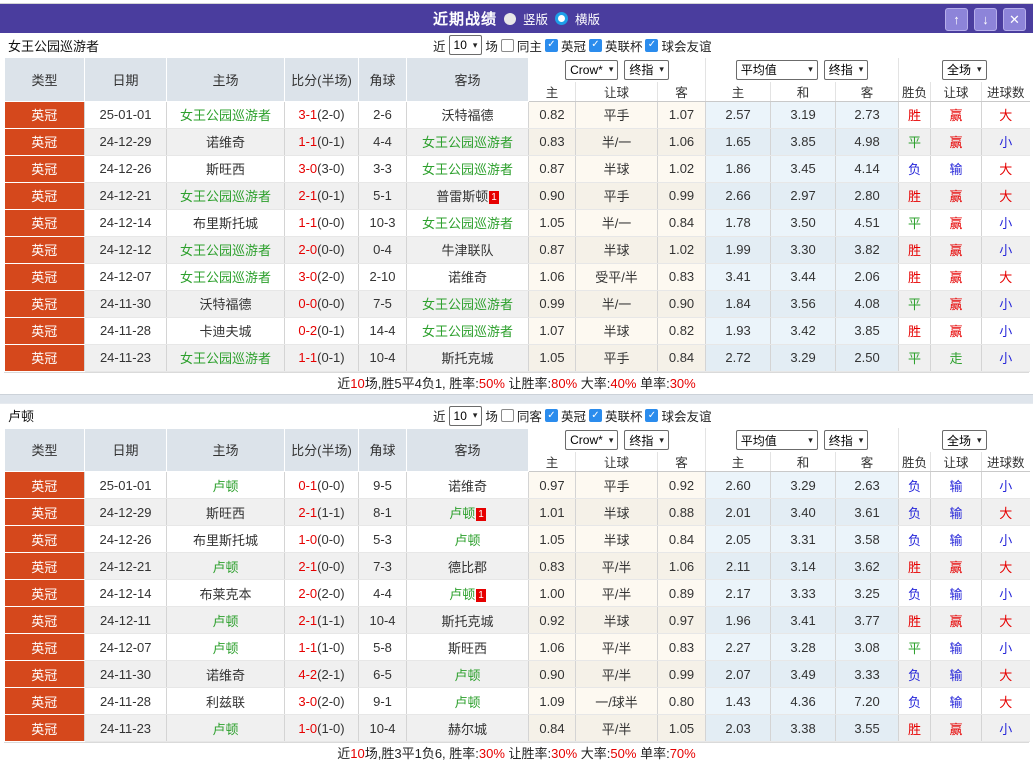  I want to click on same-home-label: 同主, so click(529, 45).